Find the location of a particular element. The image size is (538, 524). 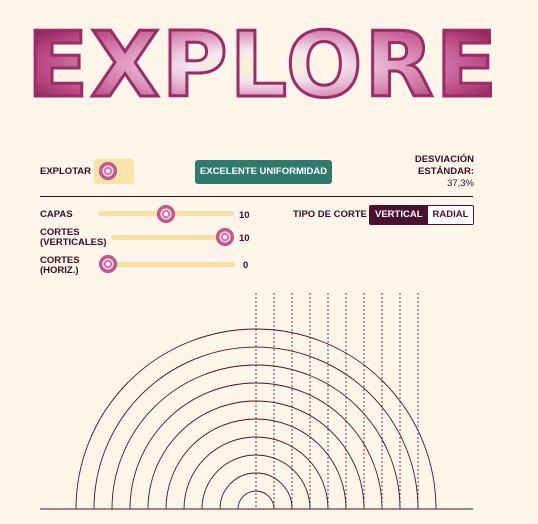

horiz-cuts-label: CORTES (HORIZ.) is located at coordinates (60, 266).